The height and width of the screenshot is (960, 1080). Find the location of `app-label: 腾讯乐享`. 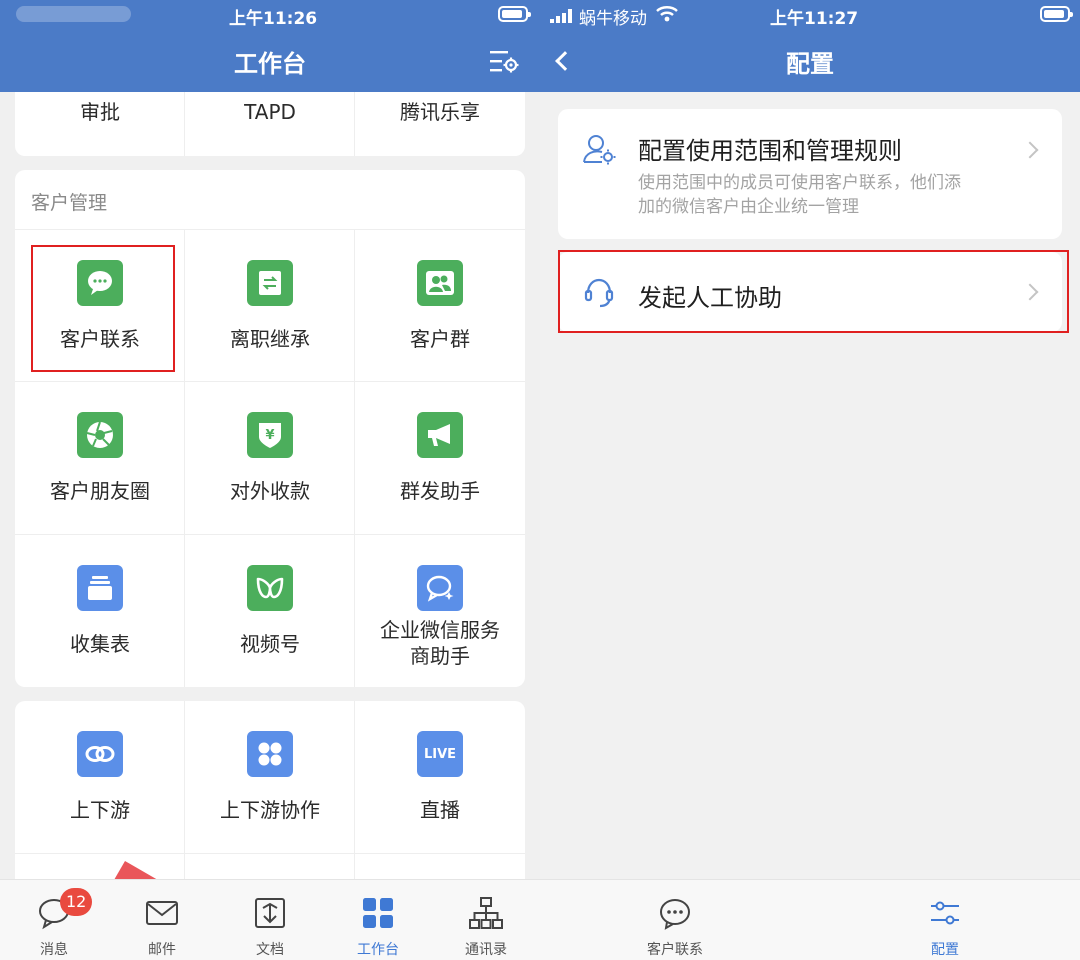

app-label: 腾讯乐享 is located at coordinates (440, 112).